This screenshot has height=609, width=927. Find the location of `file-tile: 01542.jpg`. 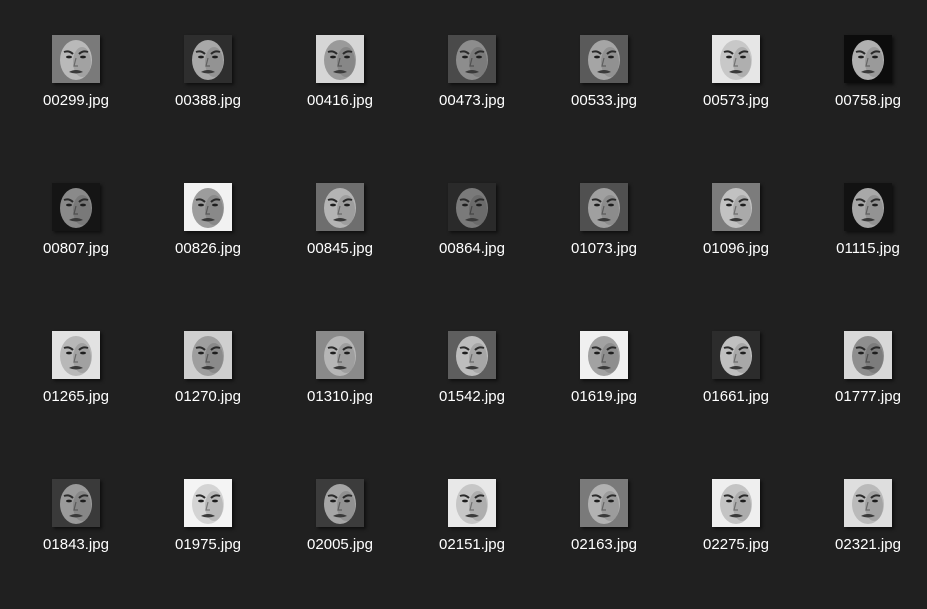

file-tile: 01542.jpg is located at coordinates (472, 396).